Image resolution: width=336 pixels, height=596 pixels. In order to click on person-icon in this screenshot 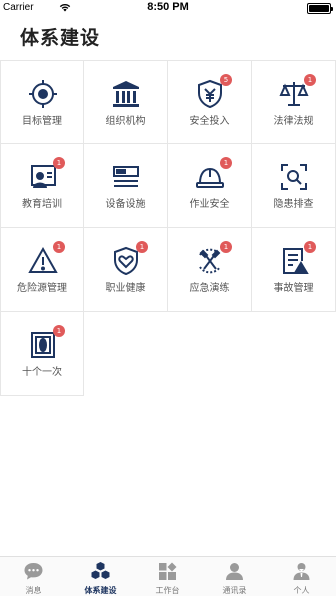, I will do `click(301, 571)`.